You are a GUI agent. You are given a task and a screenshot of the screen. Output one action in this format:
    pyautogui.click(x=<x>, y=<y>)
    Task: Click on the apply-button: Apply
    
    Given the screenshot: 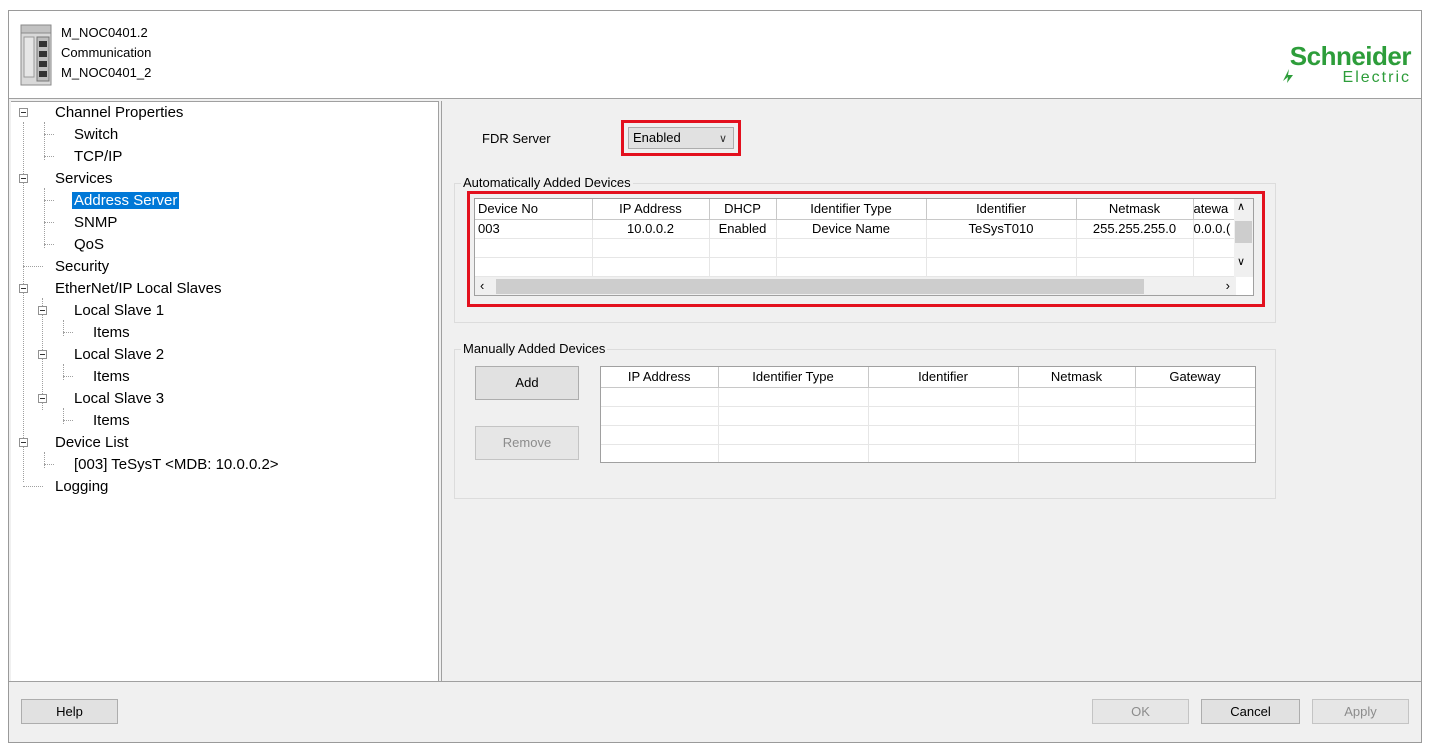 What is the action you would take?
    pyautogui.click(x=1360, y=711)
    